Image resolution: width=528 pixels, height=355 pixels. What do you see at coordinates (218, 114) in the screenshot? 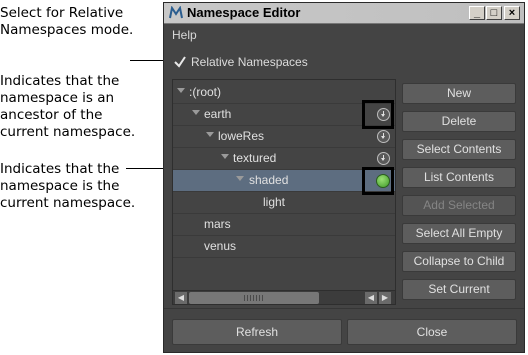
I see `tree-label-earth: earth` at bounding box center [218, 114].